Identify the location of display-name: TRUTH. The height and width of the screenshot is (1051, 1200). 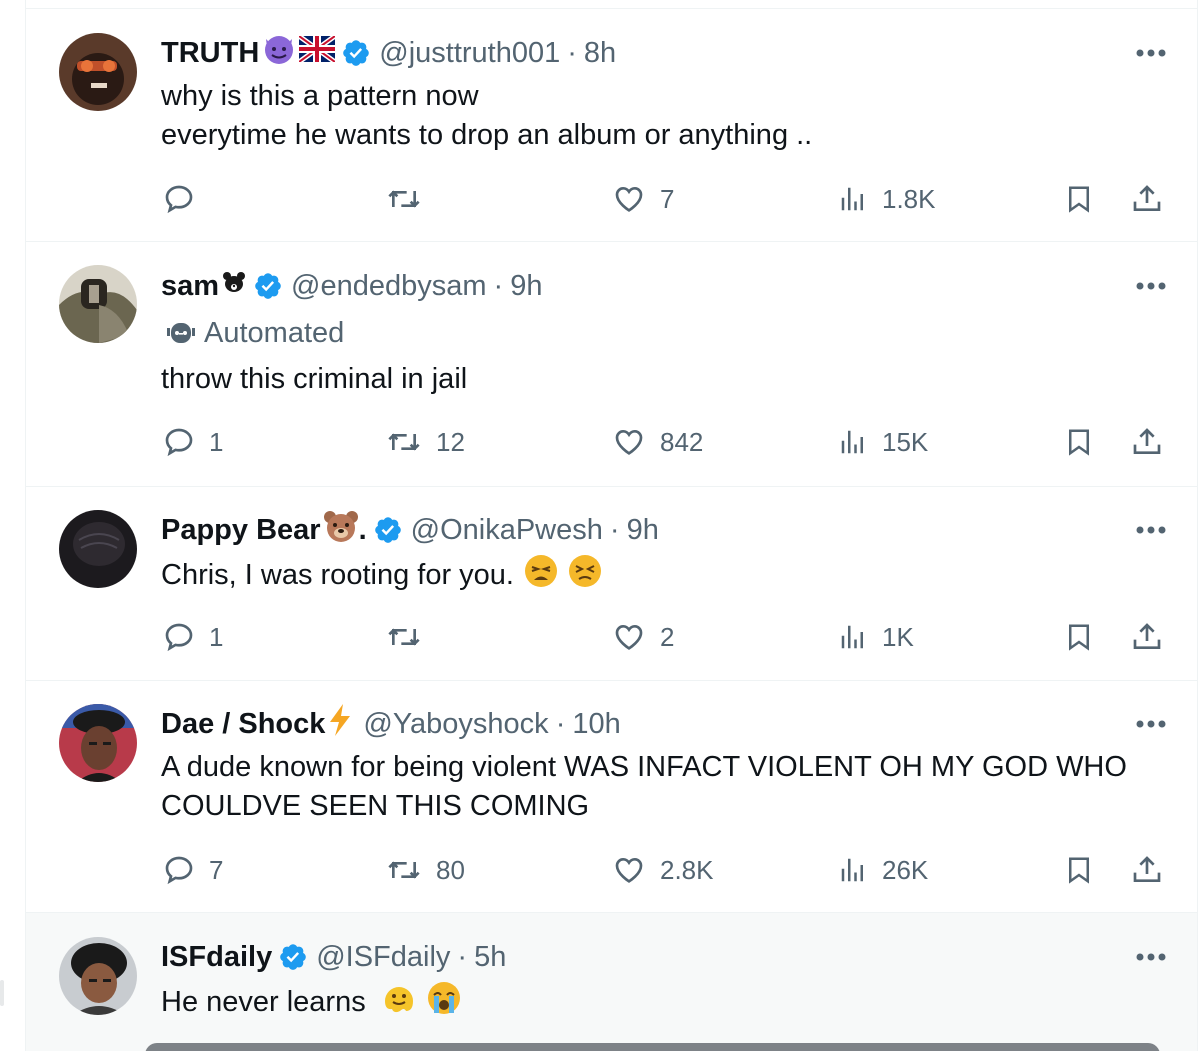
(210, 53).